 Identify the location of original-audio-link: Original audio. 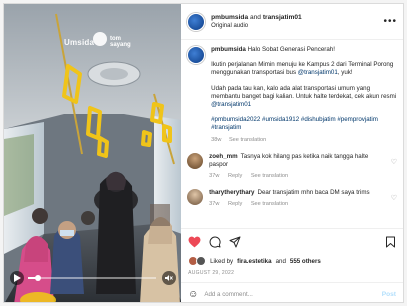
(294, 26).